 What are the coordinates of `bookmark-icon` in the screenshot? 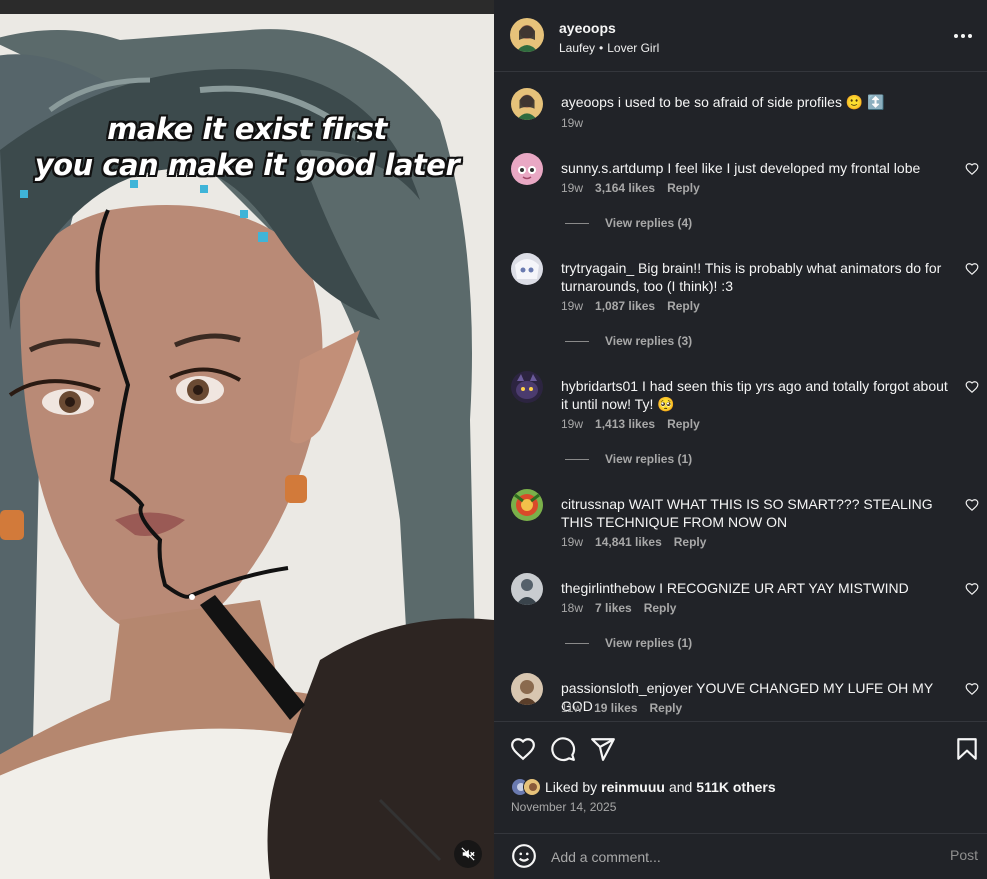 It's located at (967, 749).